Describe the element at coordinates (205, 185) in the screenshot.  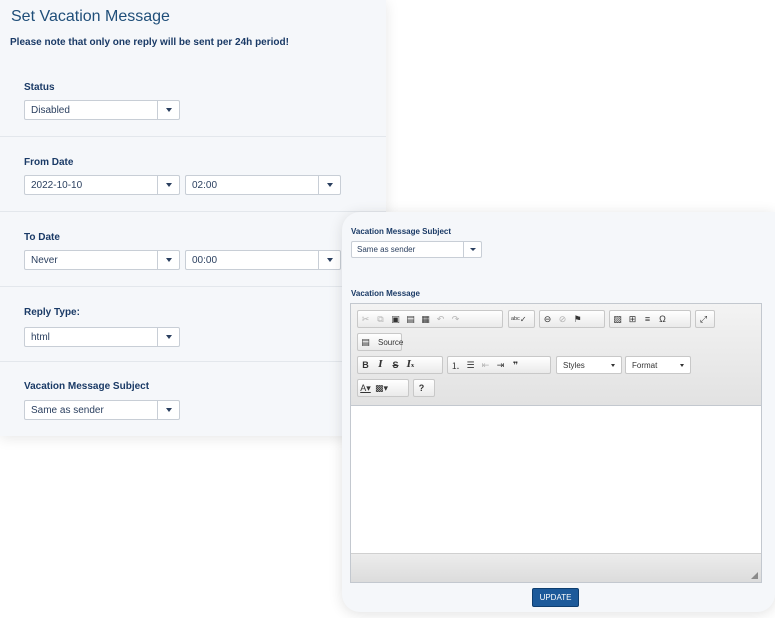
I see `from-time-value: 02:00` at that location.